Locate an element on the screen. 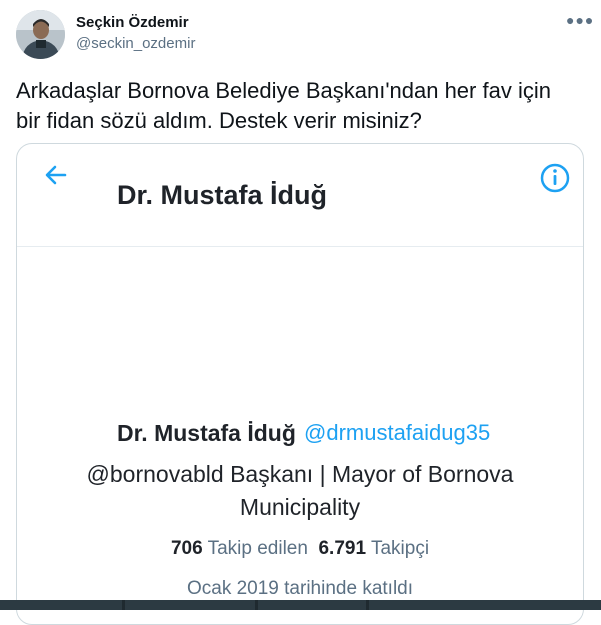 The height and width of the screenshot is (625, 601). more-horizontal-icon: ●●● is located at coordinates (580, 20).